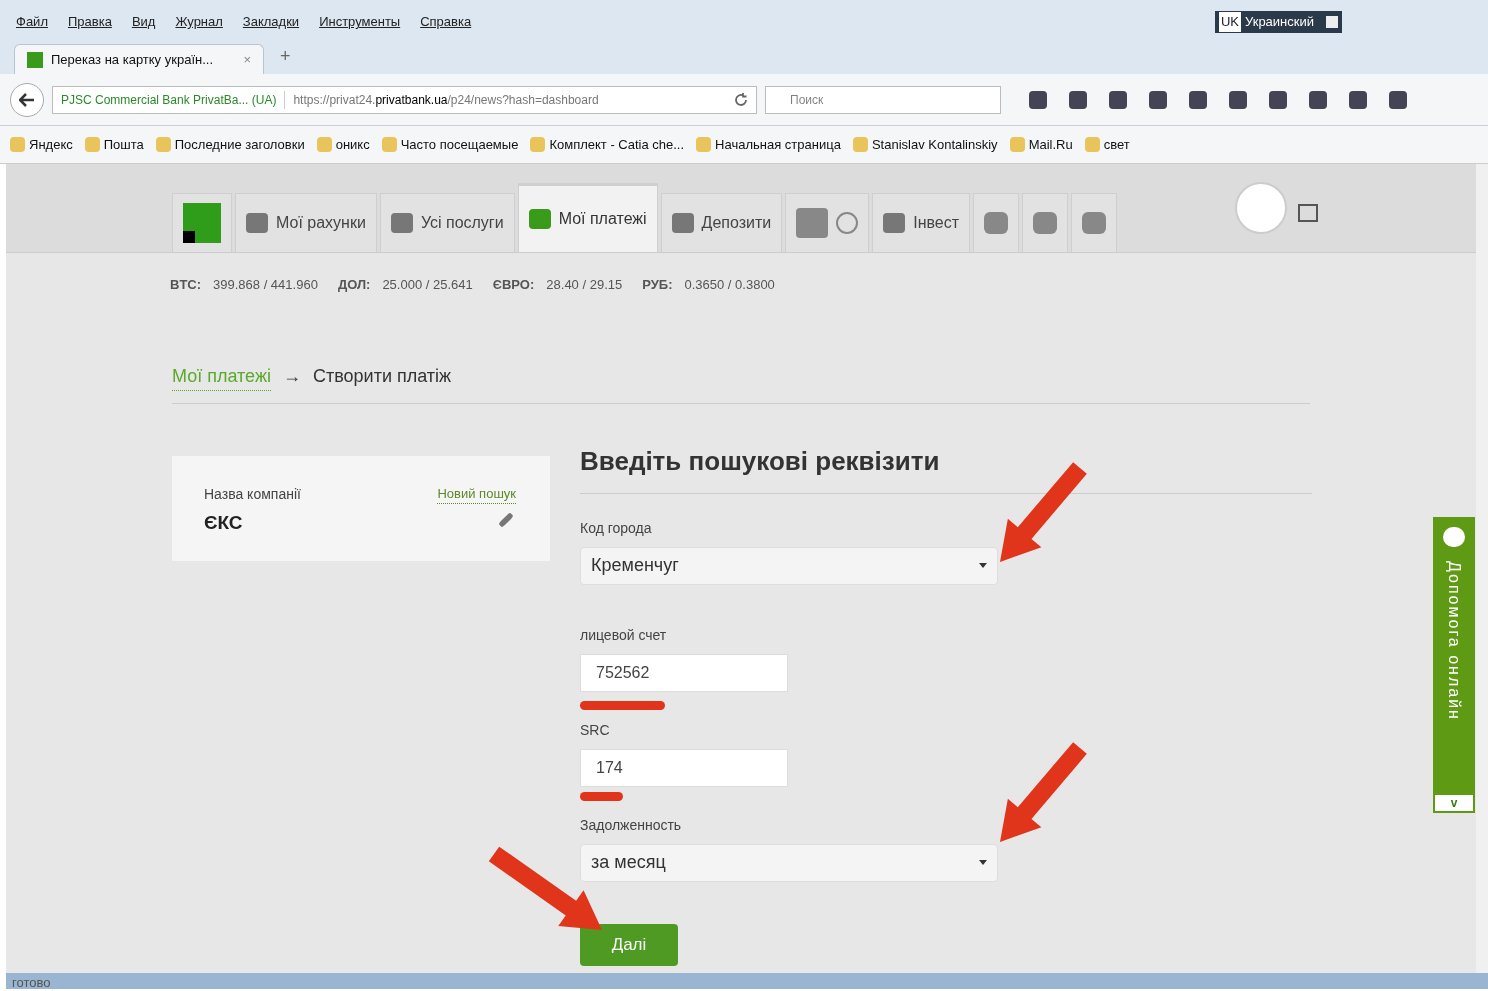 This screenshot has width=1488, height=991. I want to click on bookmark-link: оникс, so click(352, 144).